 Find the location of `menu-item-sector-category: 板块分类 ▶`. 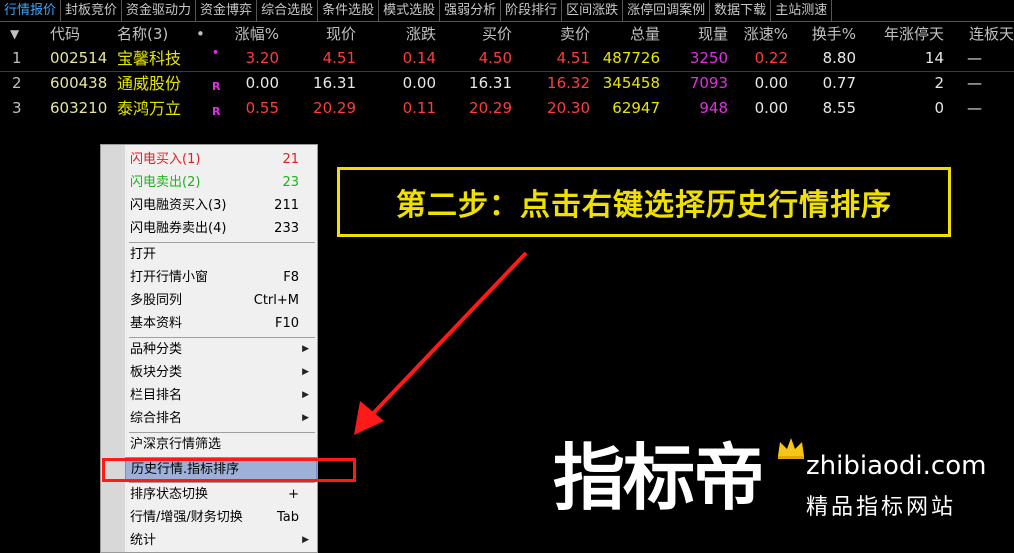

menu-item-sector-category: 板块分类 ▶ is located at coordinates (221, 372).